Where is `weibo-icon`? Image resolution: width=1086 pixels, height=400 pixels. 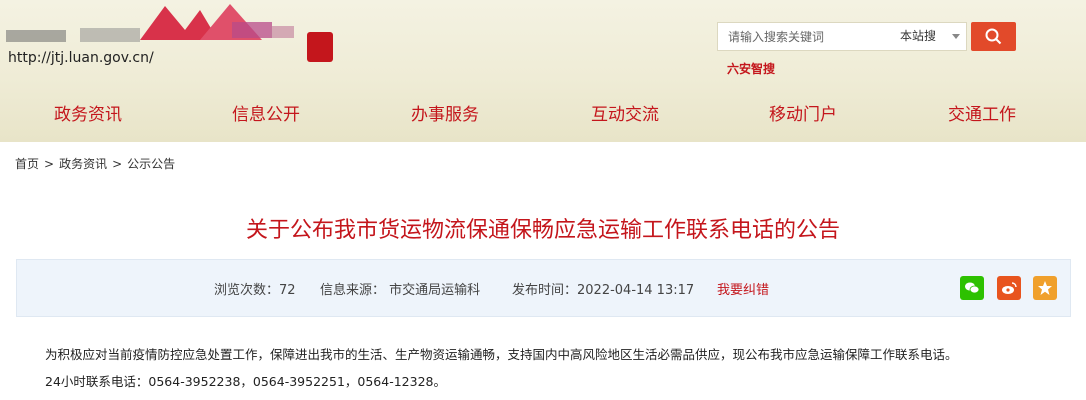
weibo-icon is located at coordinates (1009, 288).